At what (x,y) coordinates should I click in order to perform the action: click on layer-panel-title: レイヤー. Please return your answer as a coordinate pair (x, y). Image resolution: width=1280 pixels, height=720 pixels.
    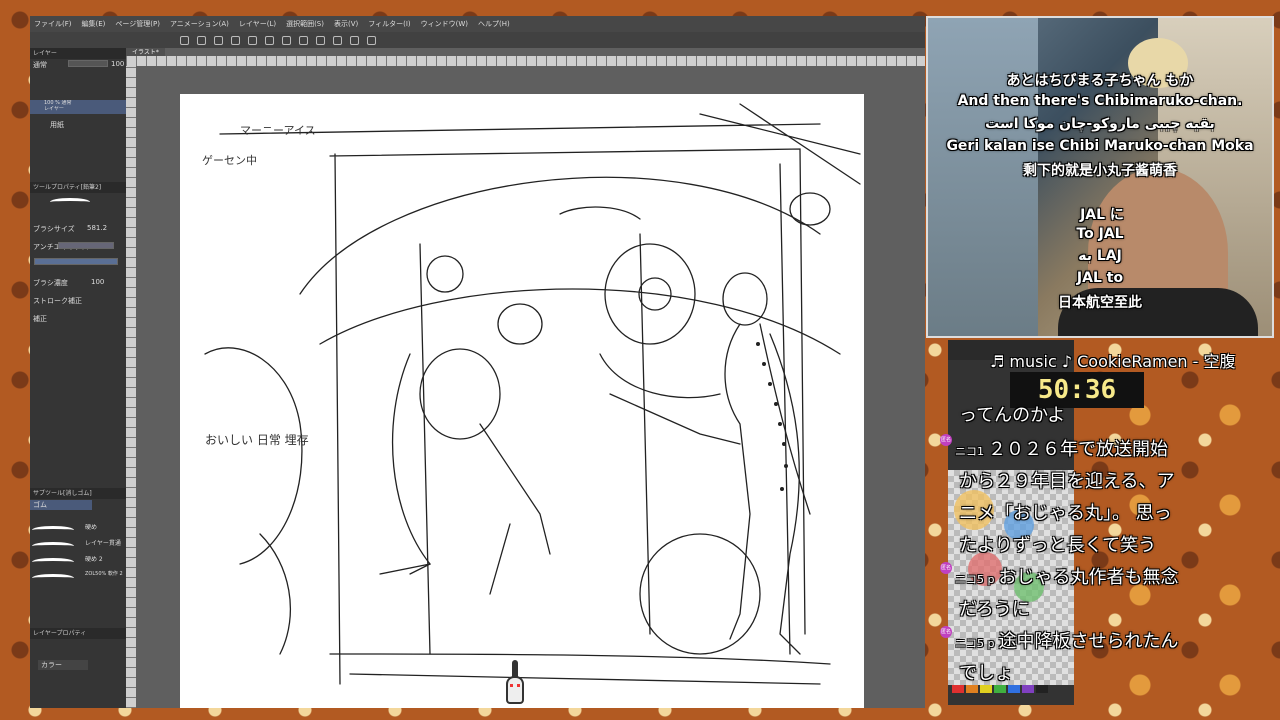
    Looking at the image, I should click on (78, 53).